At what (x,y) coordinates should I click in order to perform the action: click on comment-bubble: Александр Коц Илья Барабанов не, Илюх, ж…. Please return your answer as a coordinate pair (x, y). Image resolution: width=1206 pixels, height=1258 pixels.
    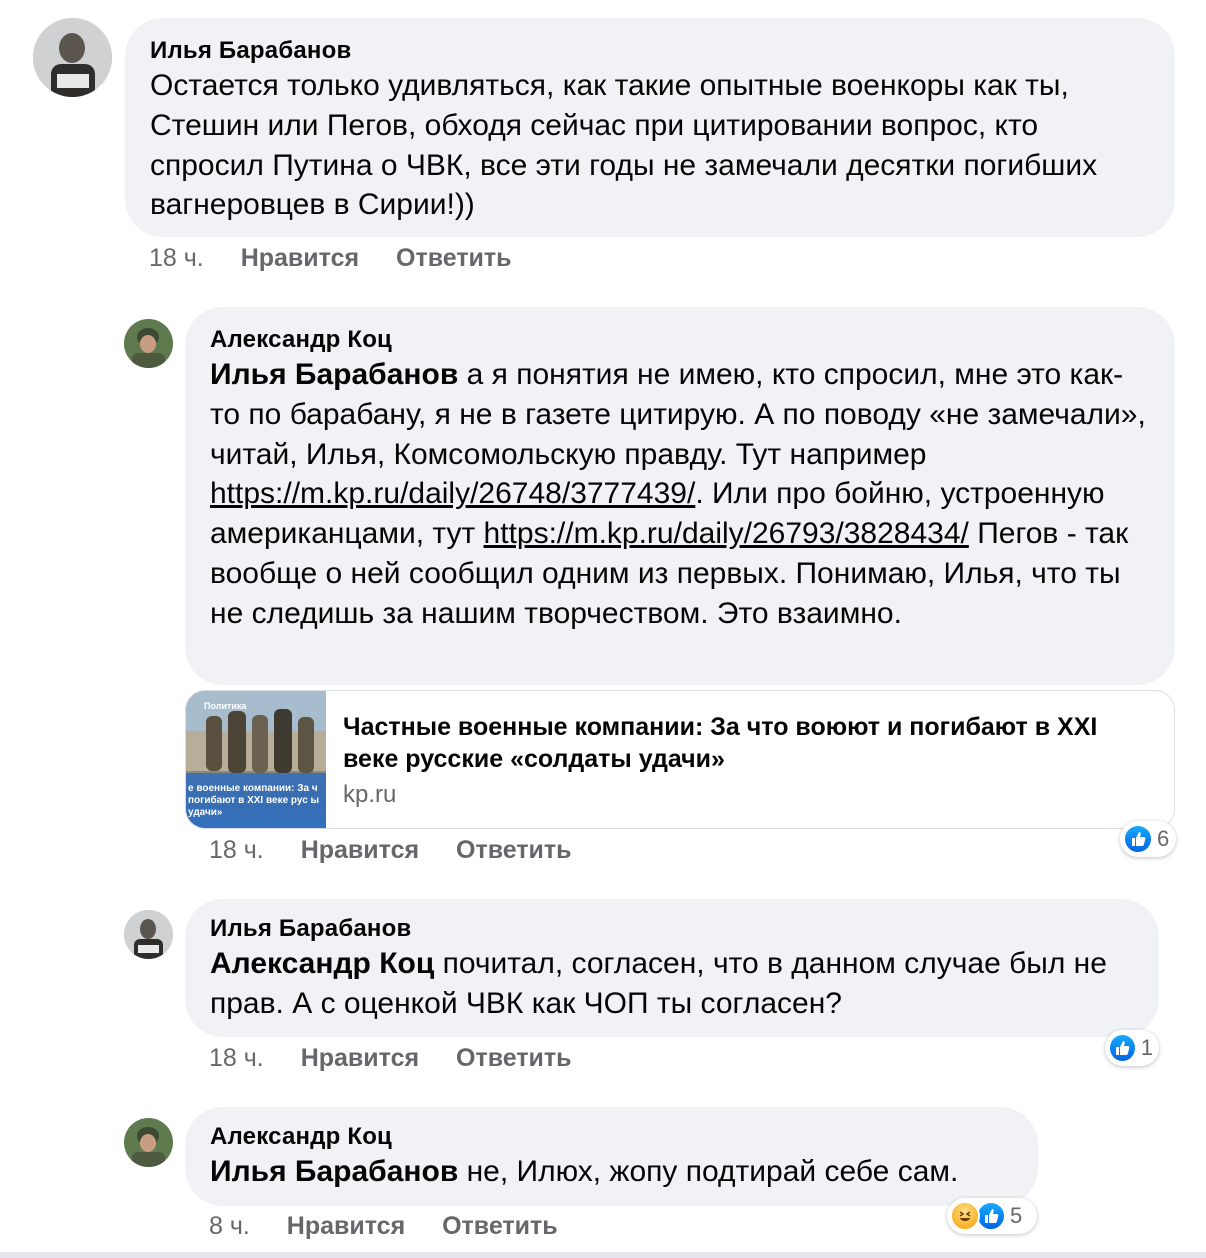
    Looking at the image, I should click on (611, 1156).